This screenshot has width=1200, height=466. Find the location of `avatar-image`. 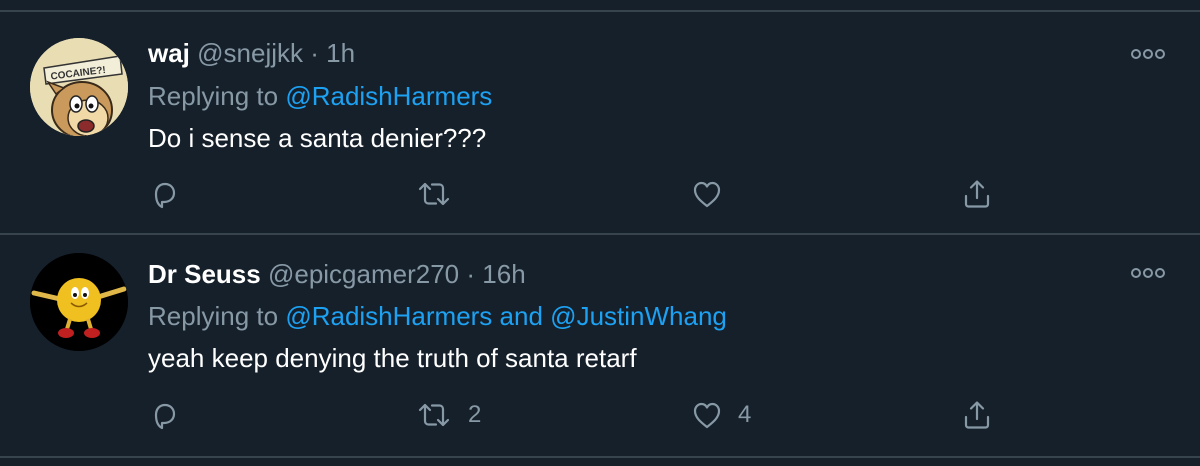

avatar-image is located at coordinates (79, 302).